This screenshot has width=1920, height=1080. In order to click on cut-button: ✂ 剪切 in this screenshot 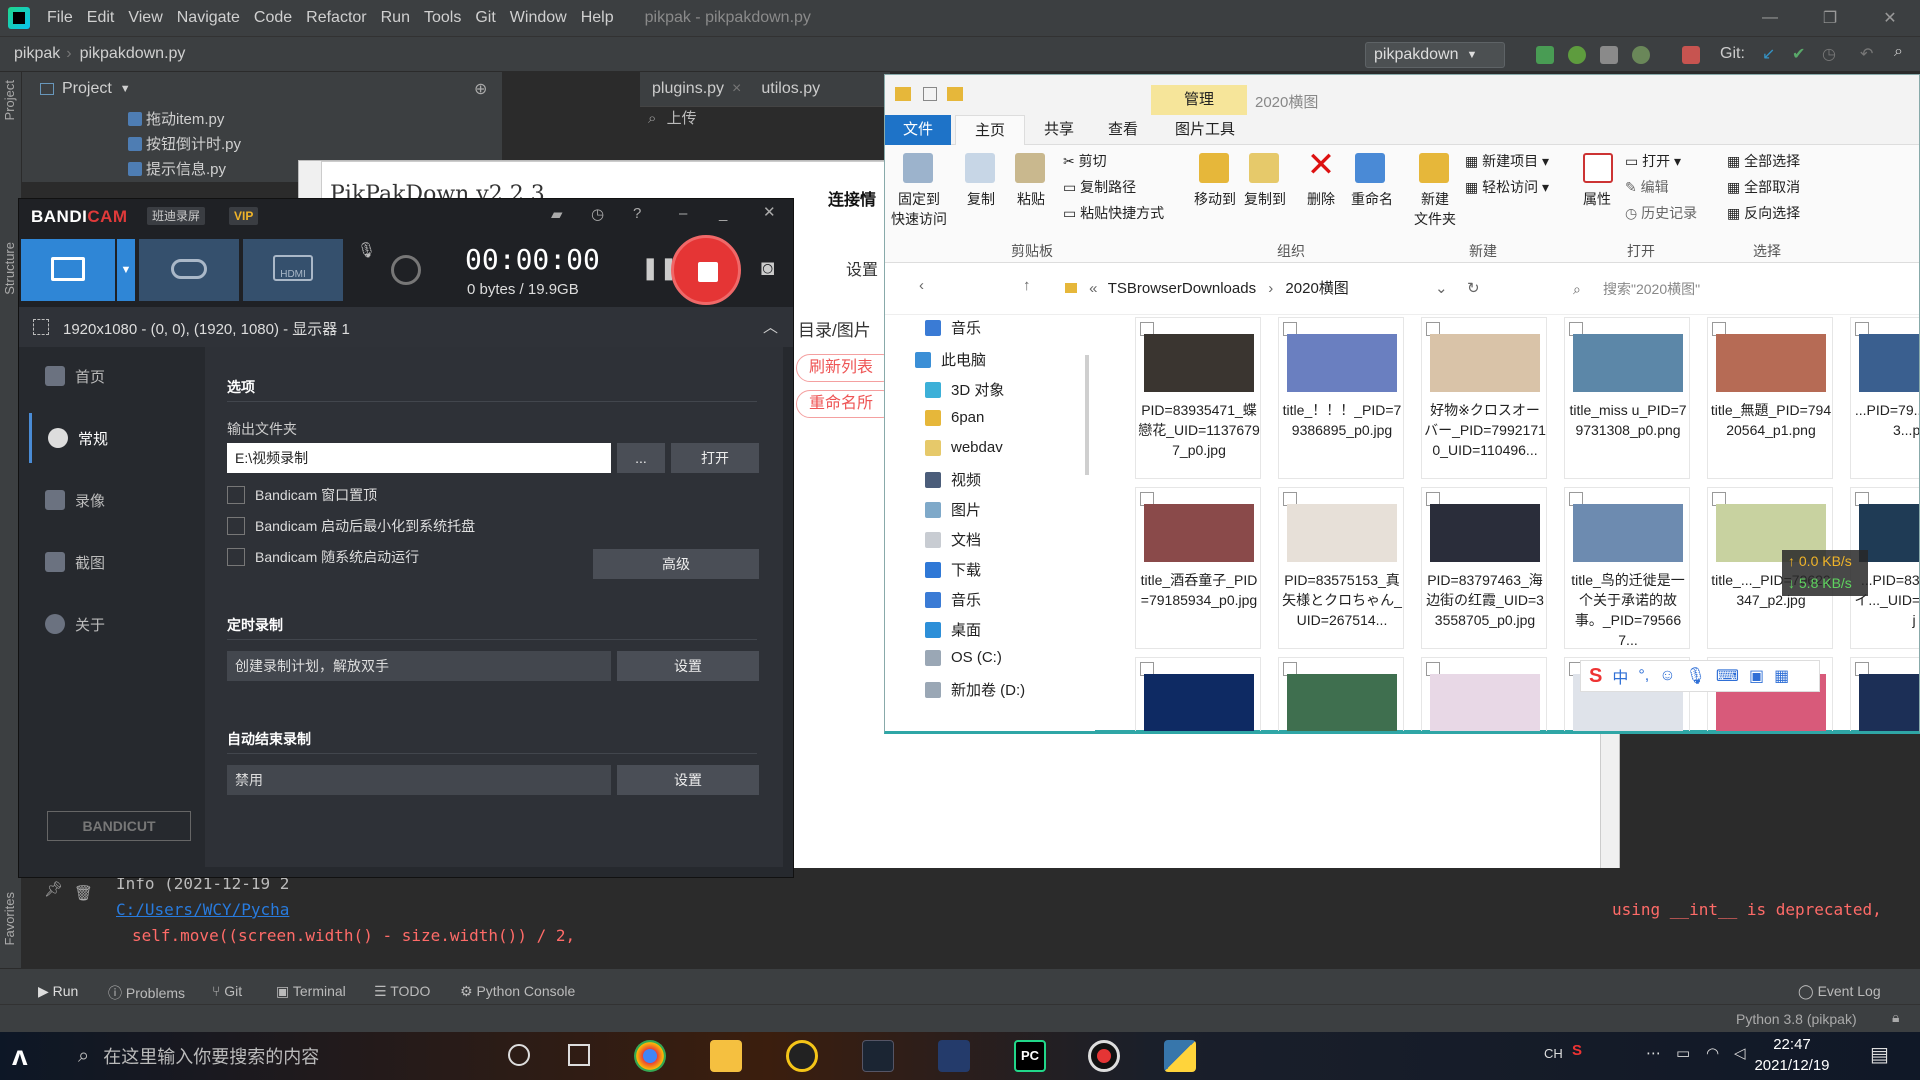, I will do `click(1085, 161)`.